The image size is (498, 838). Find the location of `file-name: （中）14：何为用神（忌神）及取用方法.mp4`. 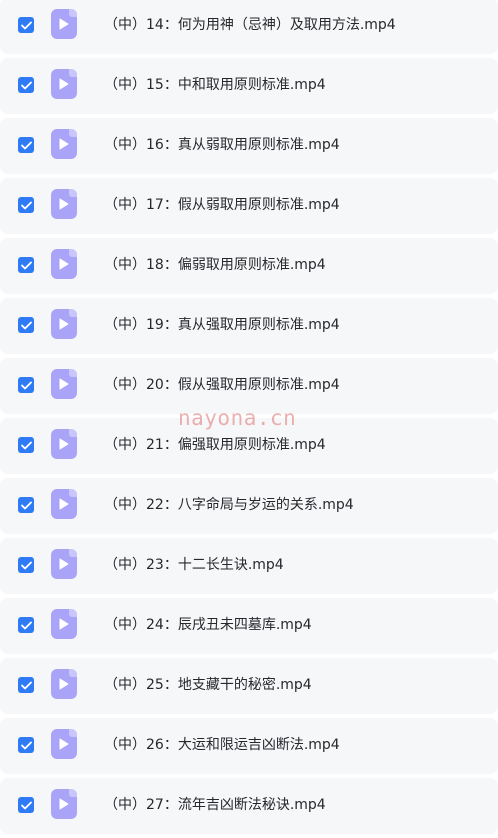

file-name: （中）14：何为用神（忌神）及取用方法.mp4 is located at coordinates (250, 25).